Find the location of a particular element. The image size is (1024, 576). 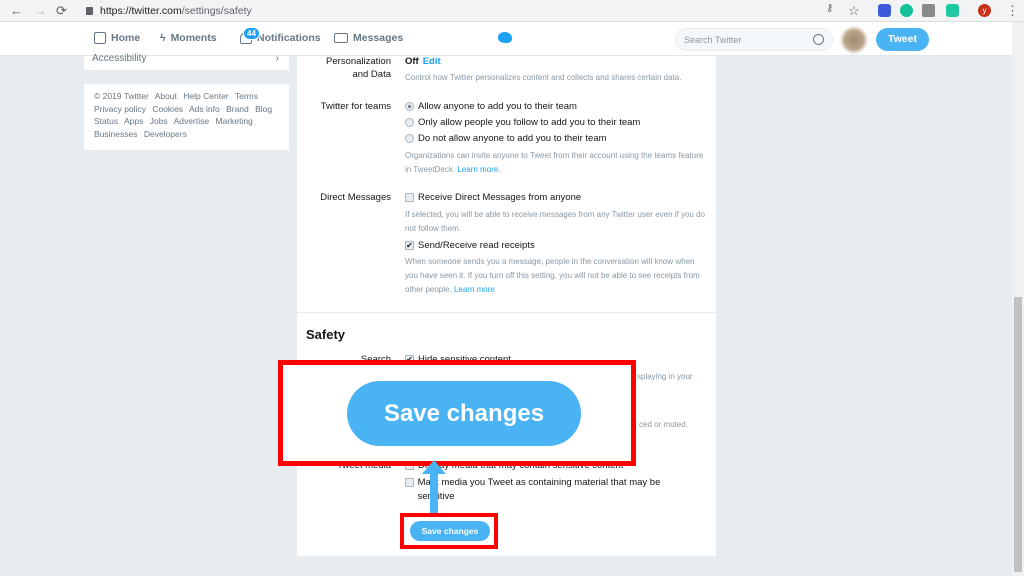

notification-badge: 44 is located at coordinates (251, 33).